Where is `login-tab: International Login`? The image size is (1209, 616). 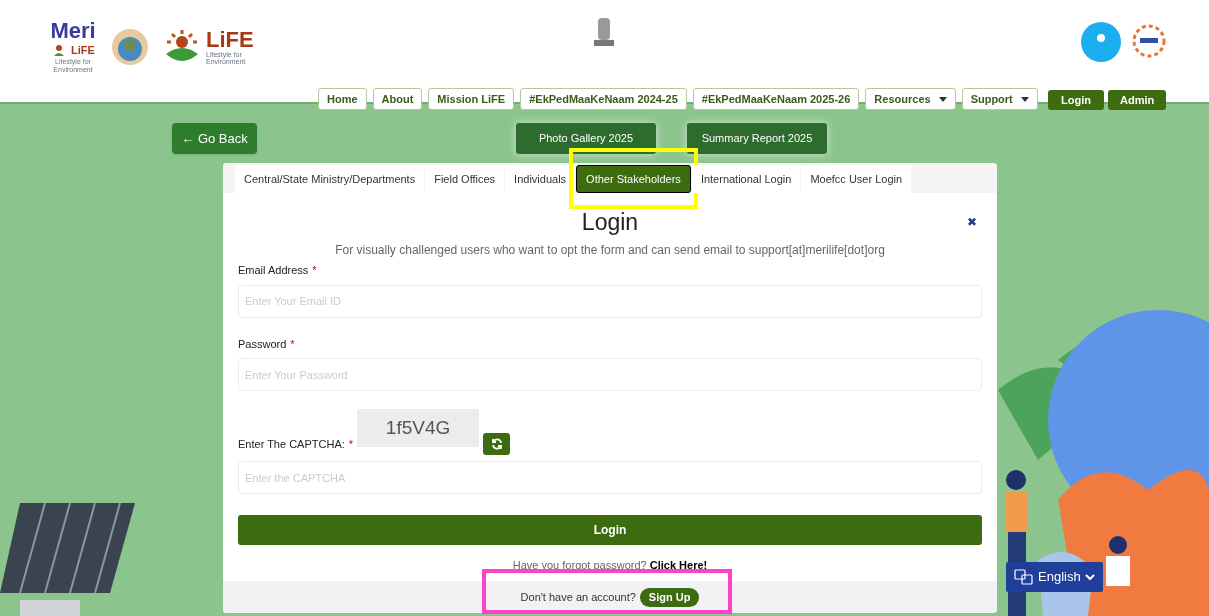
login-tab: International Login is located at coordinates (746, 179).